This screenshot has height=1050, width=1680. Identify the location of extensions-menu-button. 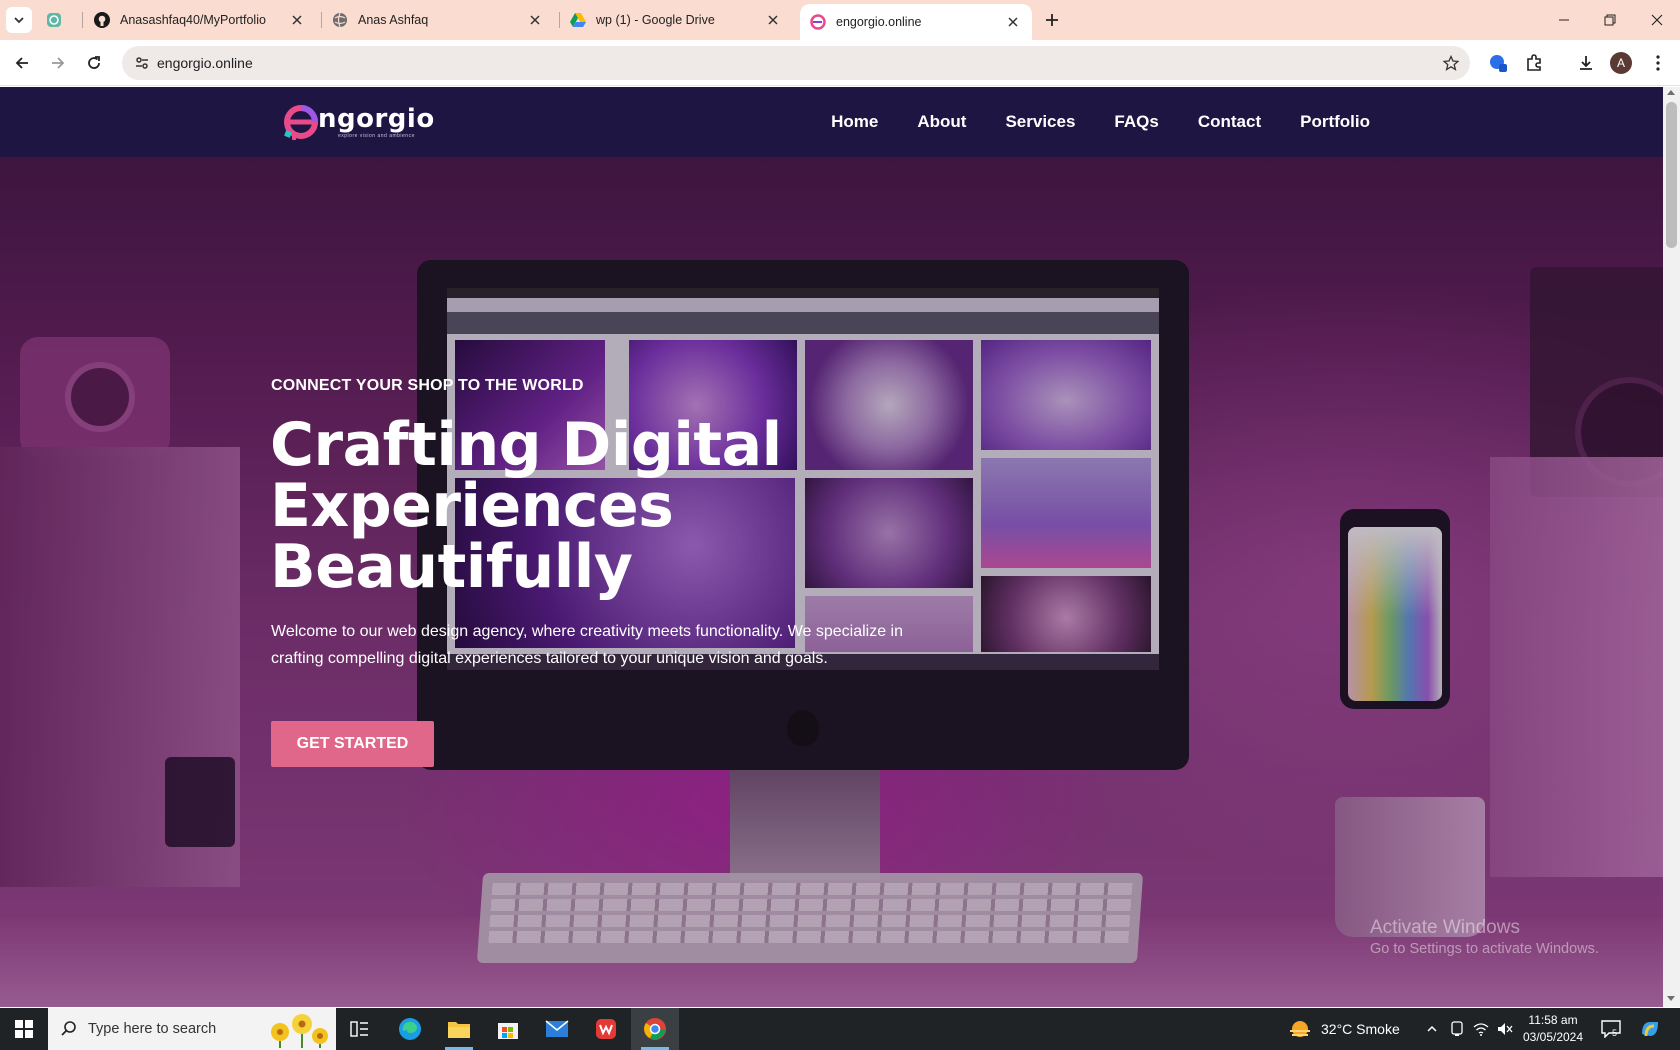
(1534, 63).